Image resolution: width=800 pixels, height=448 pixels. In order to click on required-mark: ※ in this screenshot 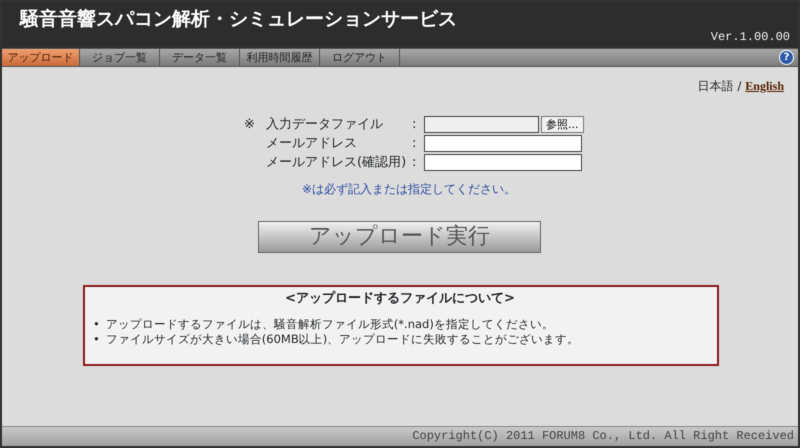, I will do `click(250, 125)`.